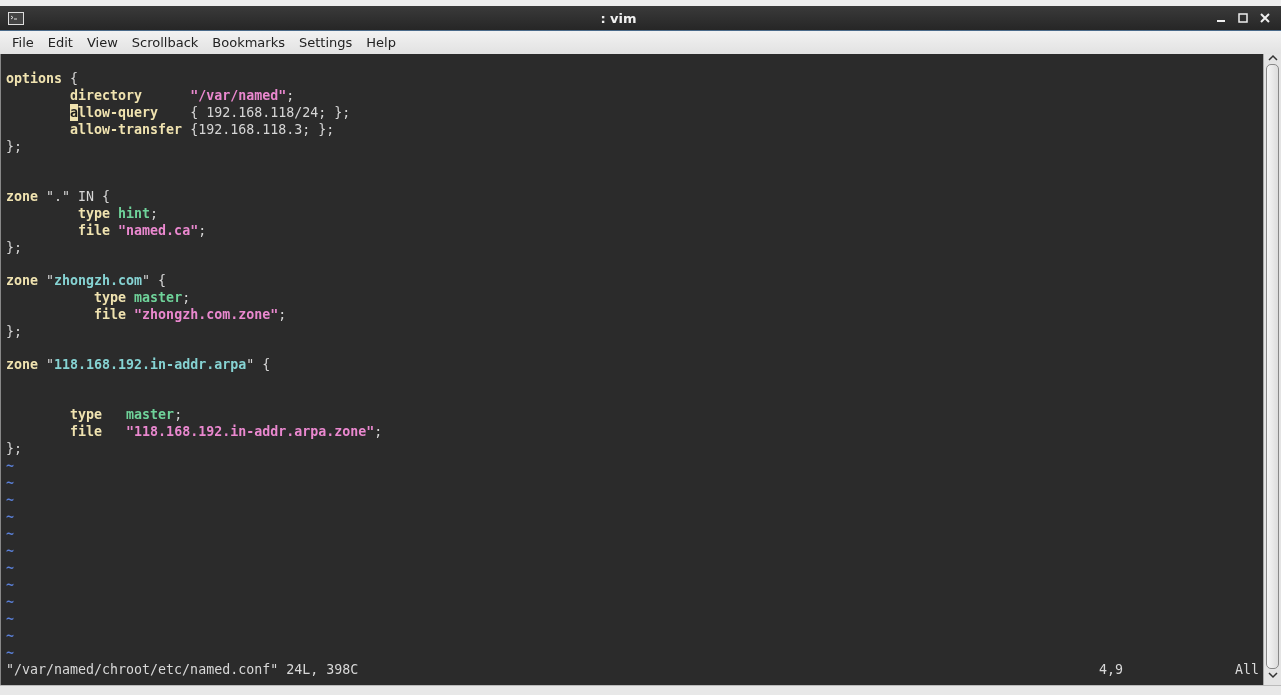 The height and width of the screenshot is (695, 1281). Describe the element at coordinates (326, 42) in the screenshot. I see `menu-item: Settings` at that location.